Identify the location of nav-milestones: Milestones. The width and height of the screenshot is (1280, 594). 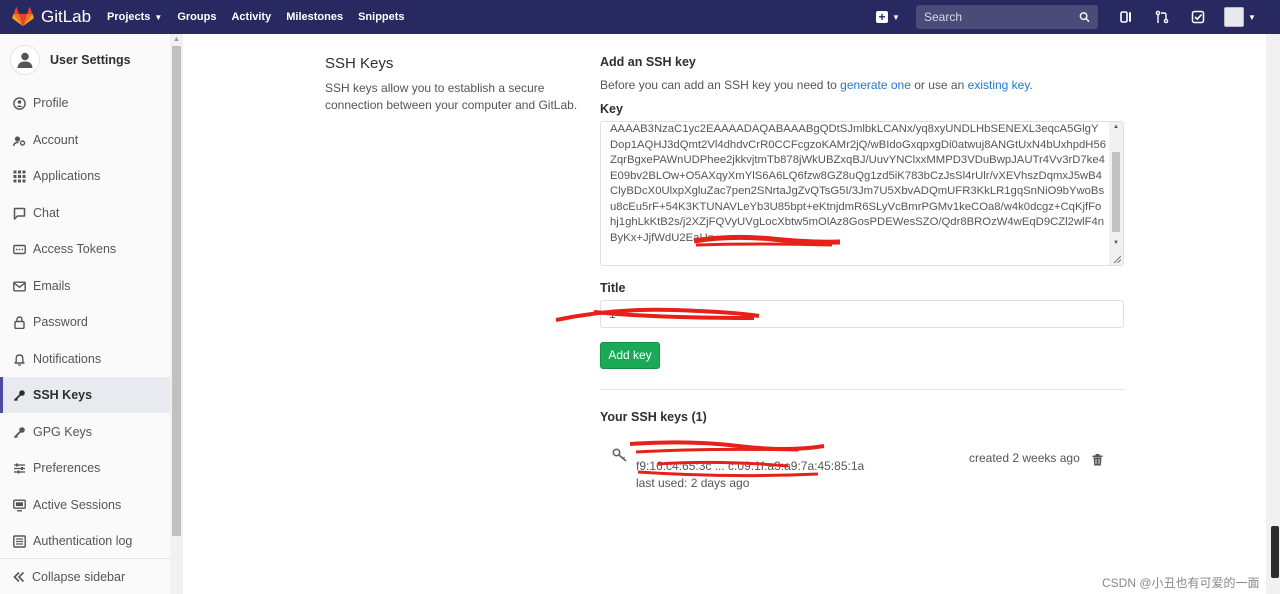
(314, 17).